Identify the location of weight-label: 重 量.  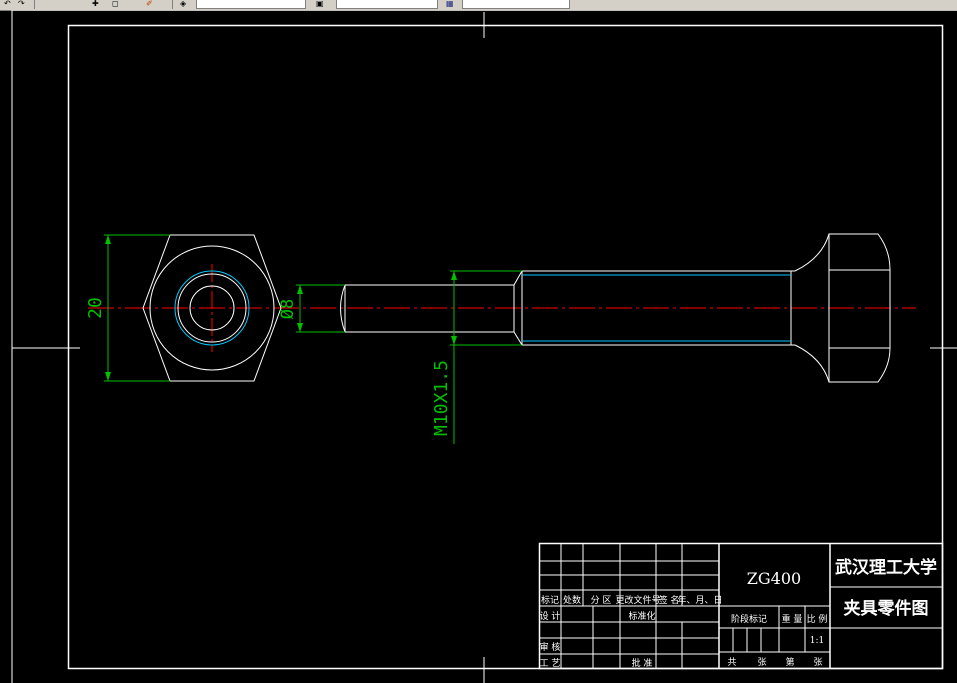
(792, 619).